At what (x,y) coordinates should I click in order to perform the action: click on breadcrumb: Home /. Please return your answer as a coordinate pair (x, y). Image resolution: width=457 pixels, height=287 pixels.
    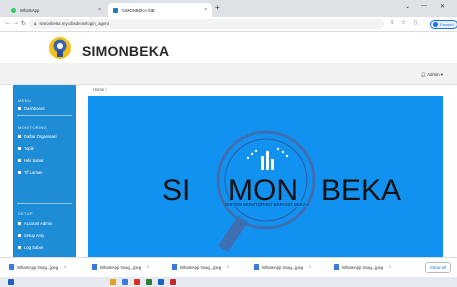
    Looking at the image, I should click on (265, 90).